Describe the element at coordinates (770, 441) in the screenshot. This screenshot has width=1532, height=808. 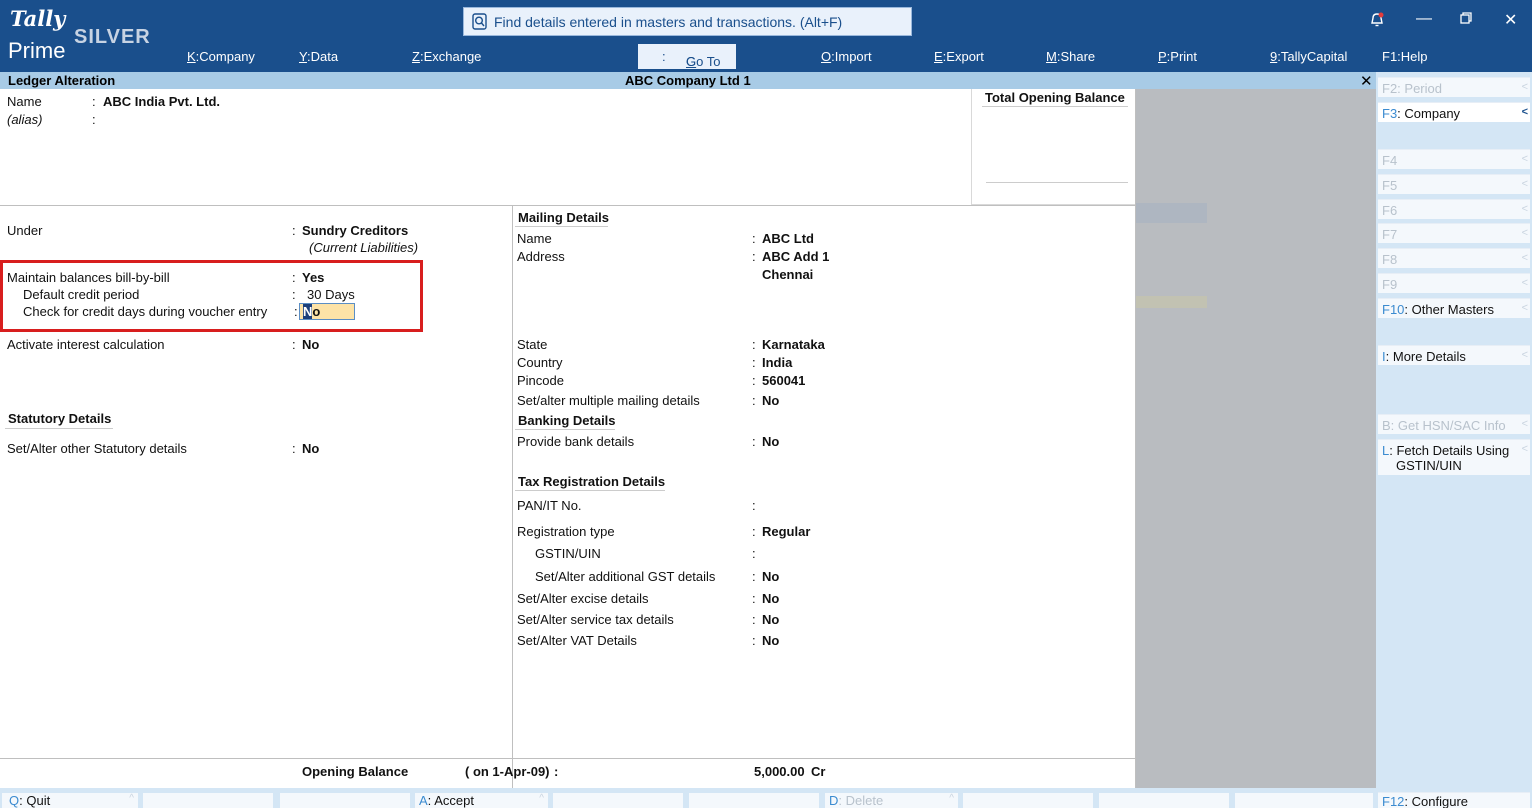
I see `bank-details-field: No` at that location.